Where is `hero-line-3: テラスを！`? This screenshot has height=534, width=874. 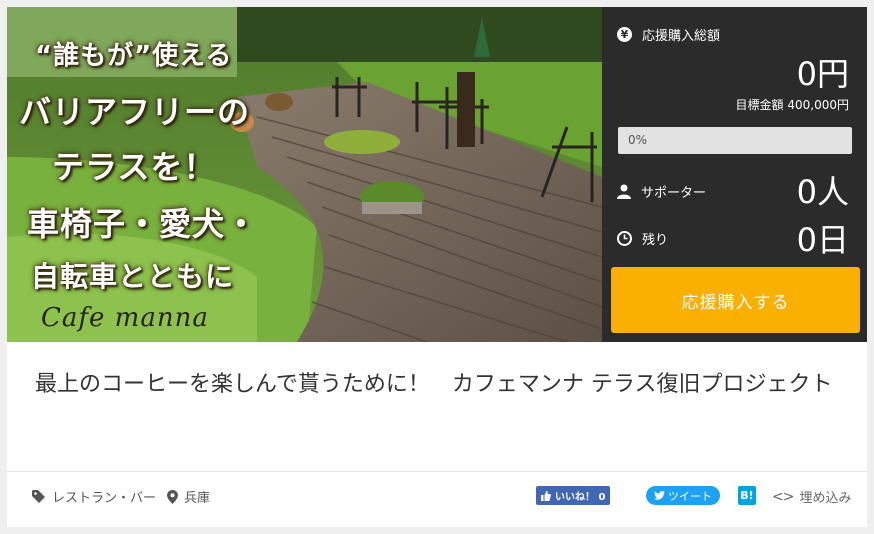
hero-line-3: テラスを！ is located at coordinates (134, 167).